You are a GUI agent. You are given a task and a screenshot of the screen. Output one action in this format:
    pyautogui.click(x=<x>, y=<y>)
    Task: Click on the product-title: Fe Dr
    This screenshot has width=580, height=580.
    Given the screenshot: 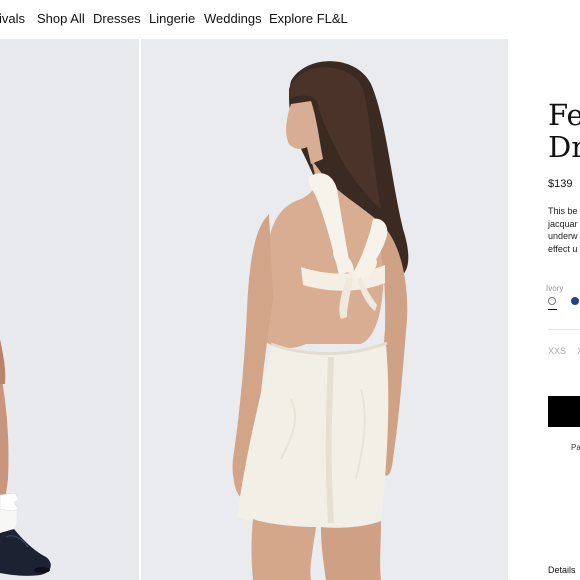 What is the action you would take?
    pyautogui.click(x=564, y=131)
    